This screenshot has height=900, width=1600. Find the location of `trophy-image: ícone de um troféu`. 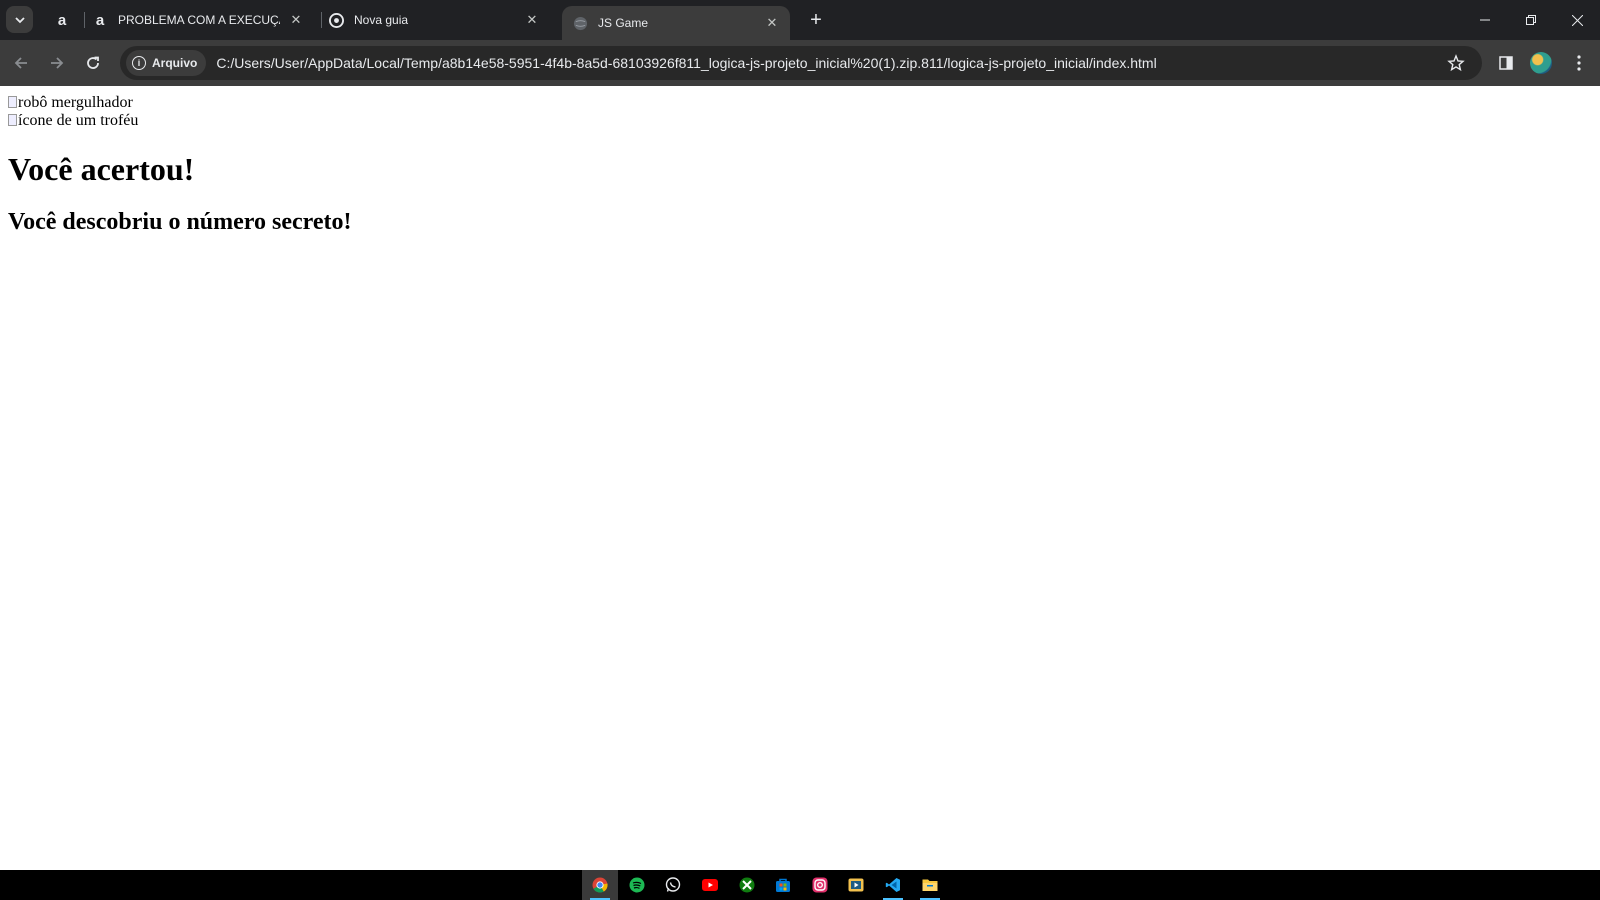

trophy-image: ícone de um troféu is located at coordinates (804, 121).